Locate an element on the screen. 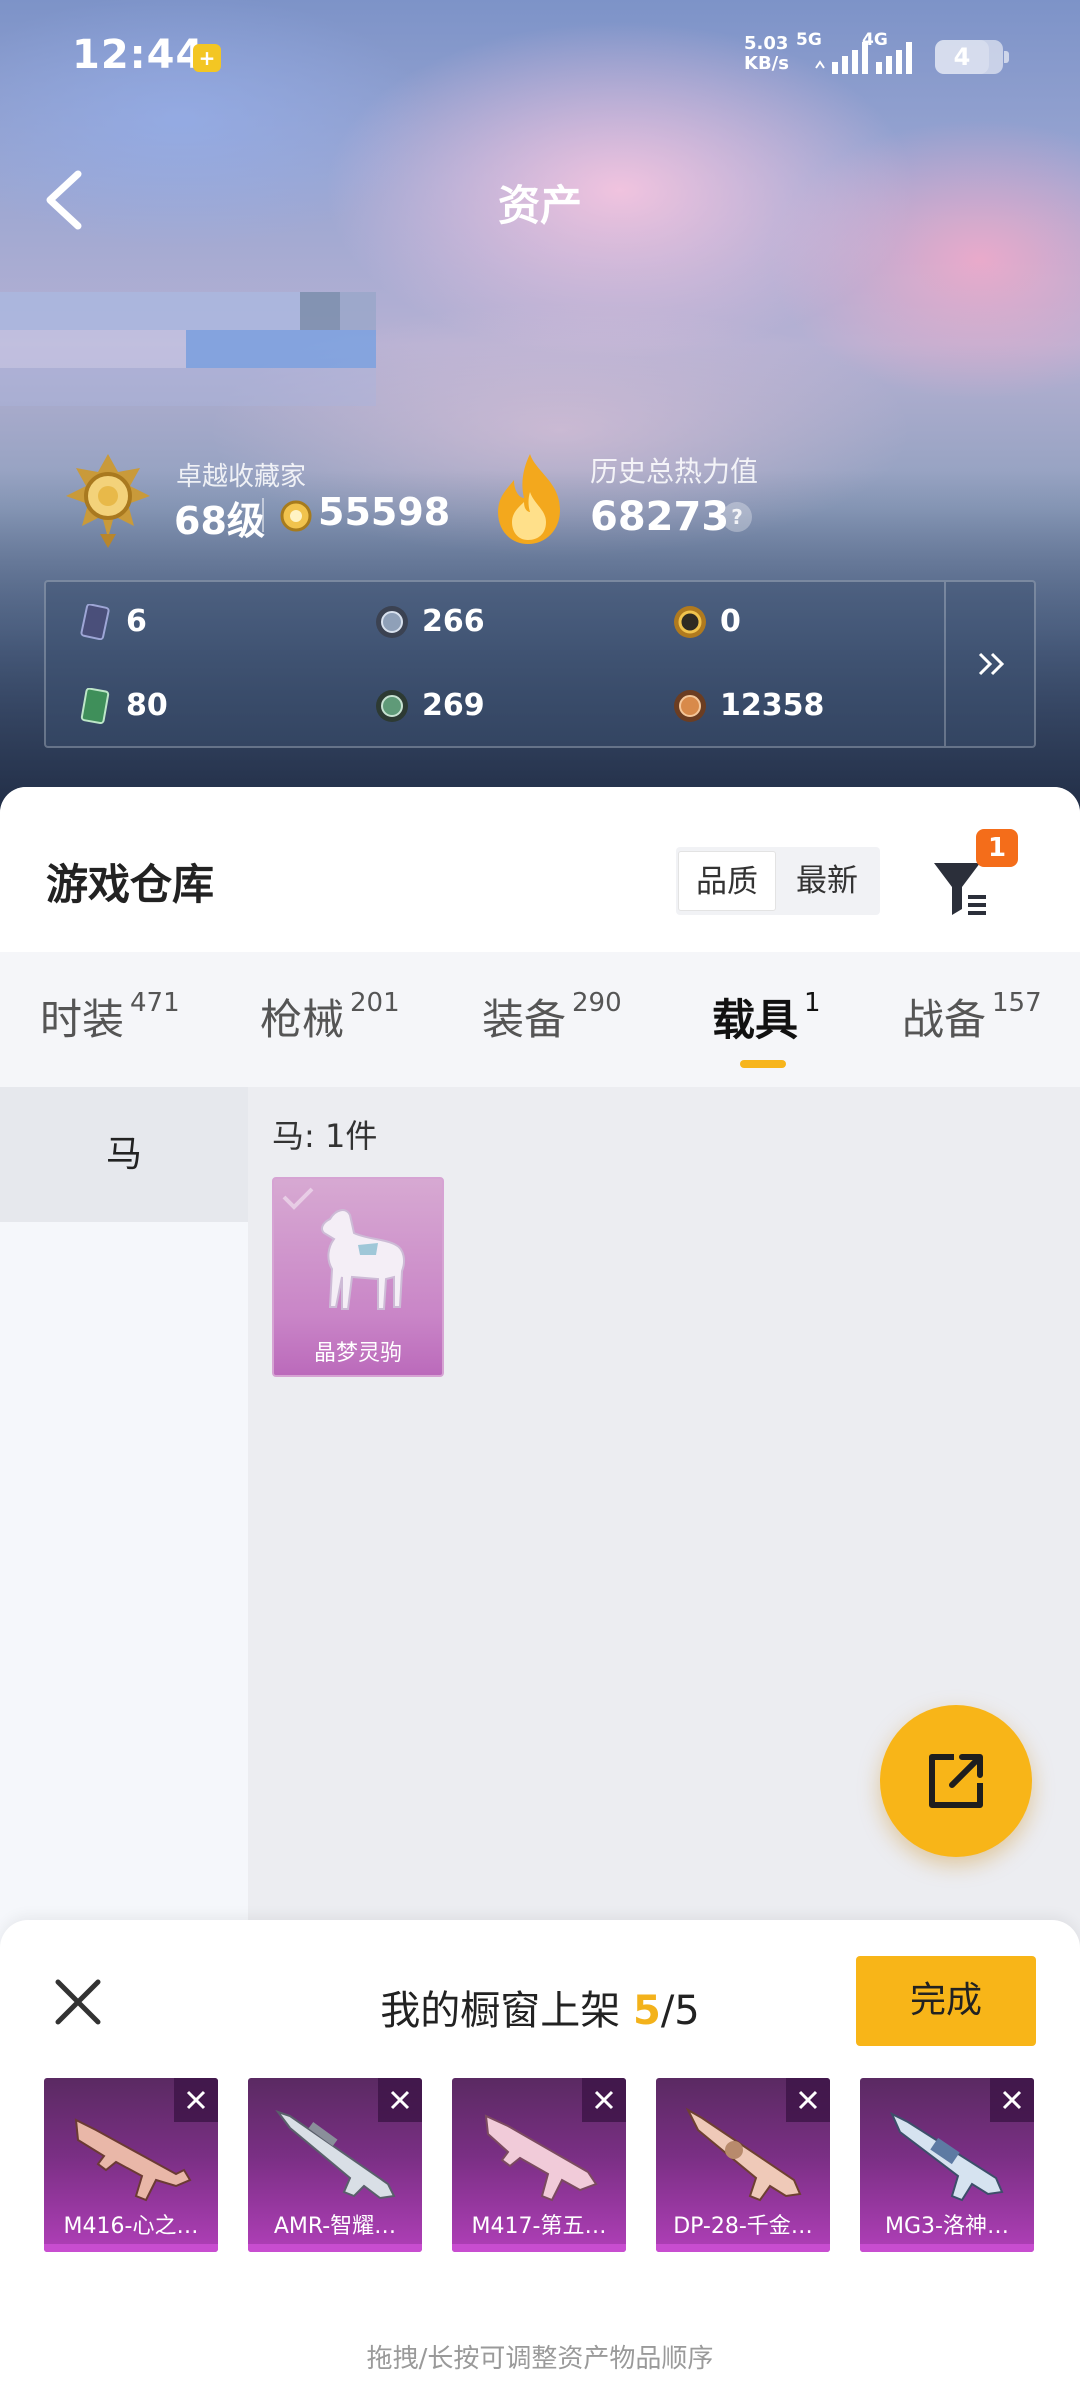 Image resolution: width=1080 pixels, height=2400 pixels. item-name: 晶梦灵驹 is located at coordinates (357, 1353).